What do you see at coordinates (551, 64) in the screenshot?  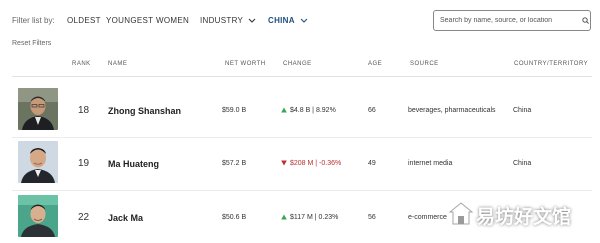 I see `column-header-country: COUNTRY/TERRITORY` at bounding box center [551, 64].